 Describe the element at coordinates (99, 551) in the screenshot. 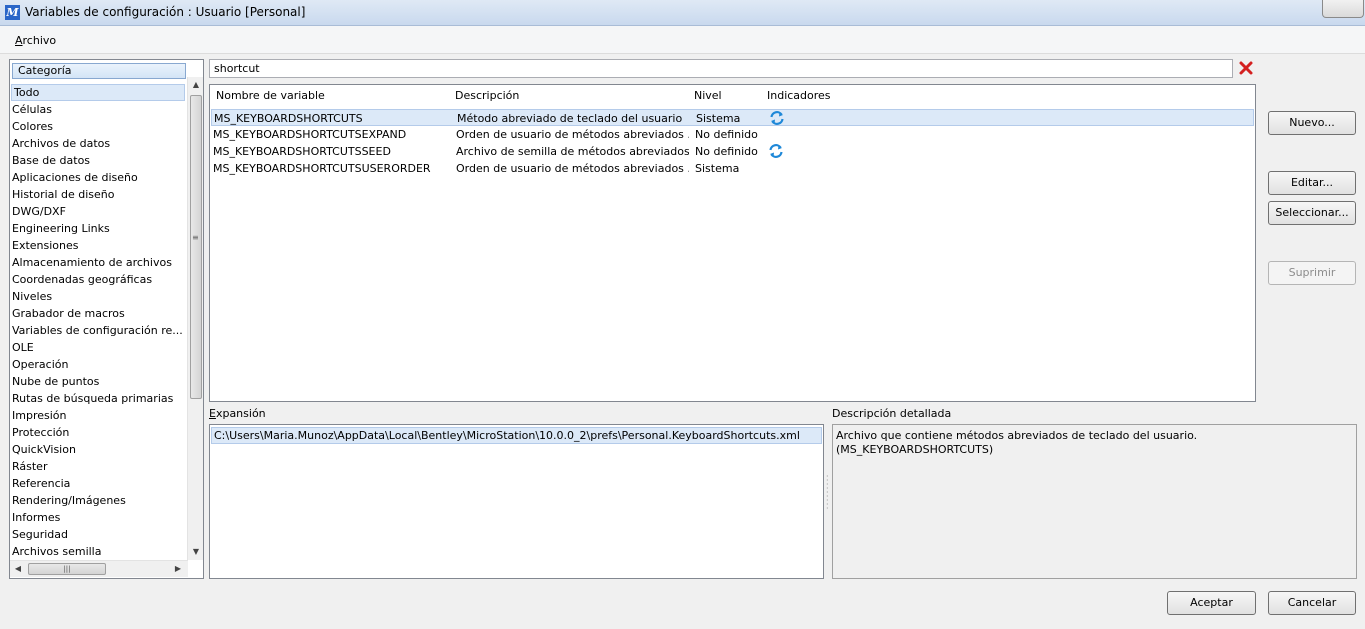

I see `category-item: Archivos semilla` at that location.